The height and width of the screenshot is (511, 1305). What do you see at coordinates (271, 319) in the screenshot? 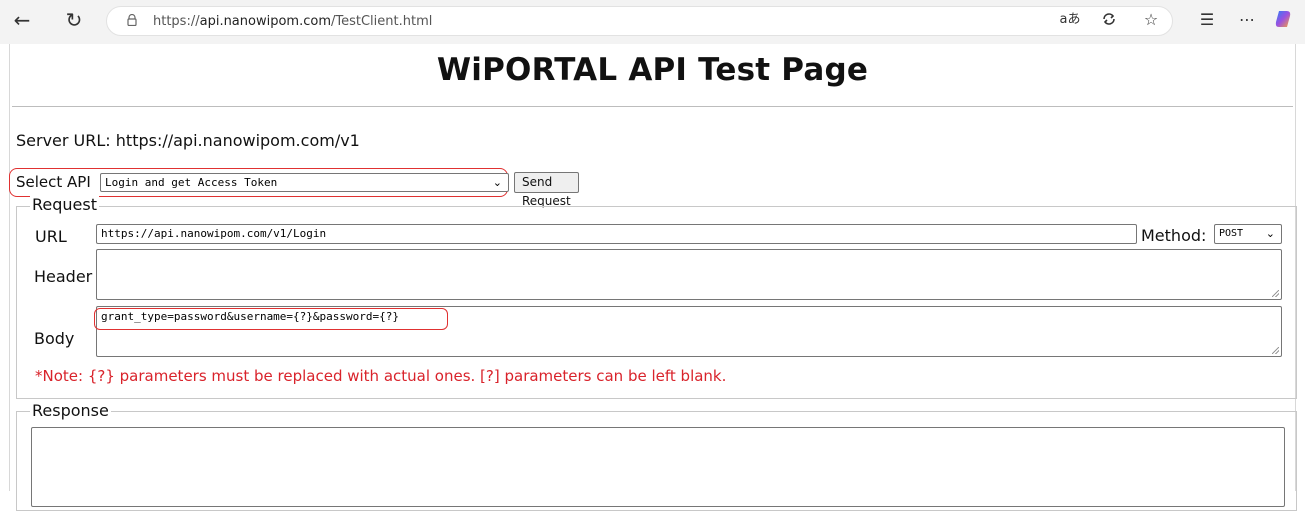
I see `body-highlight` at bounding box center [271, 319].